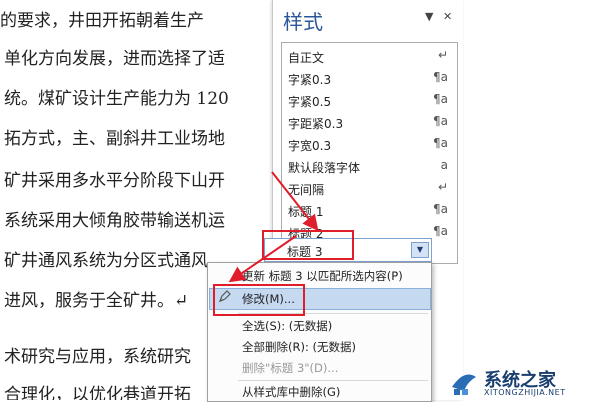 The image size is (600, 402). I want to click on logo-icon, so click(464, 384).